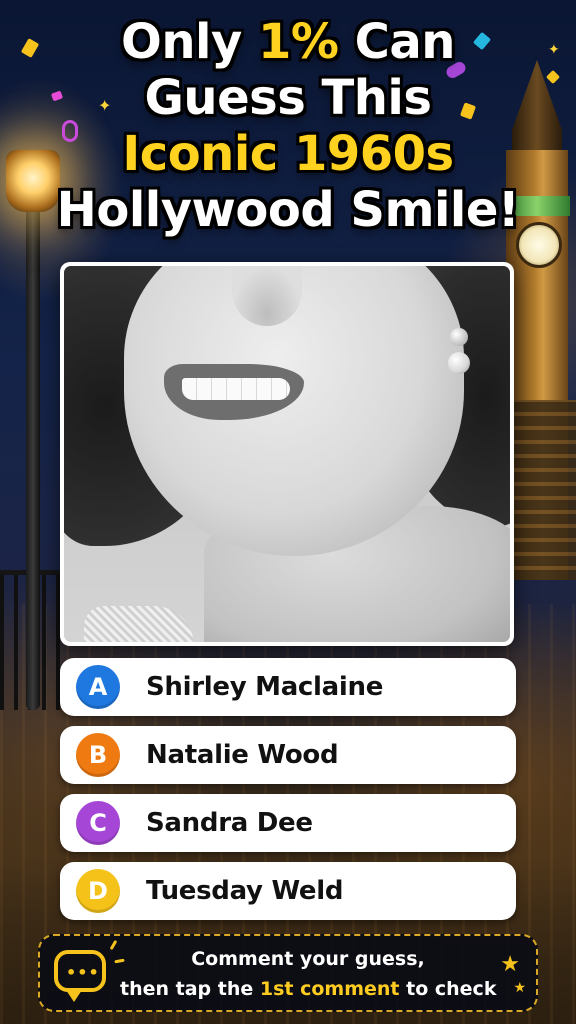  I want to click on comment-bubble-icon: •••, so click(80, 976).